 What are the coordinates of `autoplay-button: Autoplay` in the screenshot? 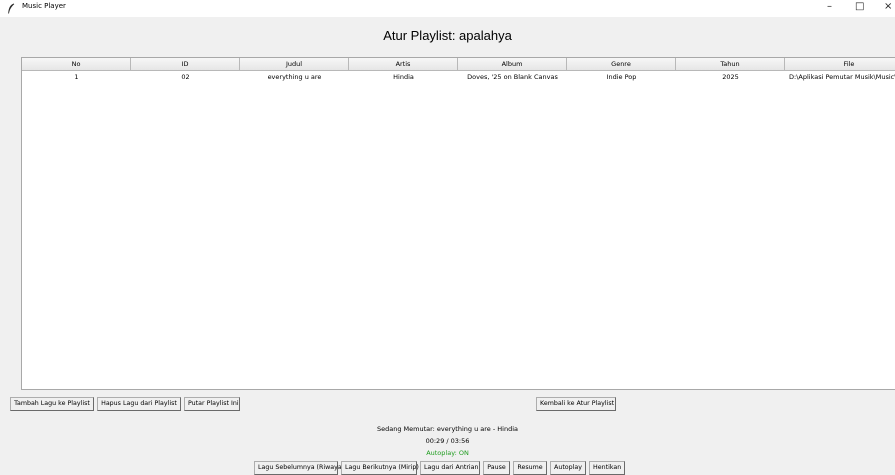 It's located at (568, 468).